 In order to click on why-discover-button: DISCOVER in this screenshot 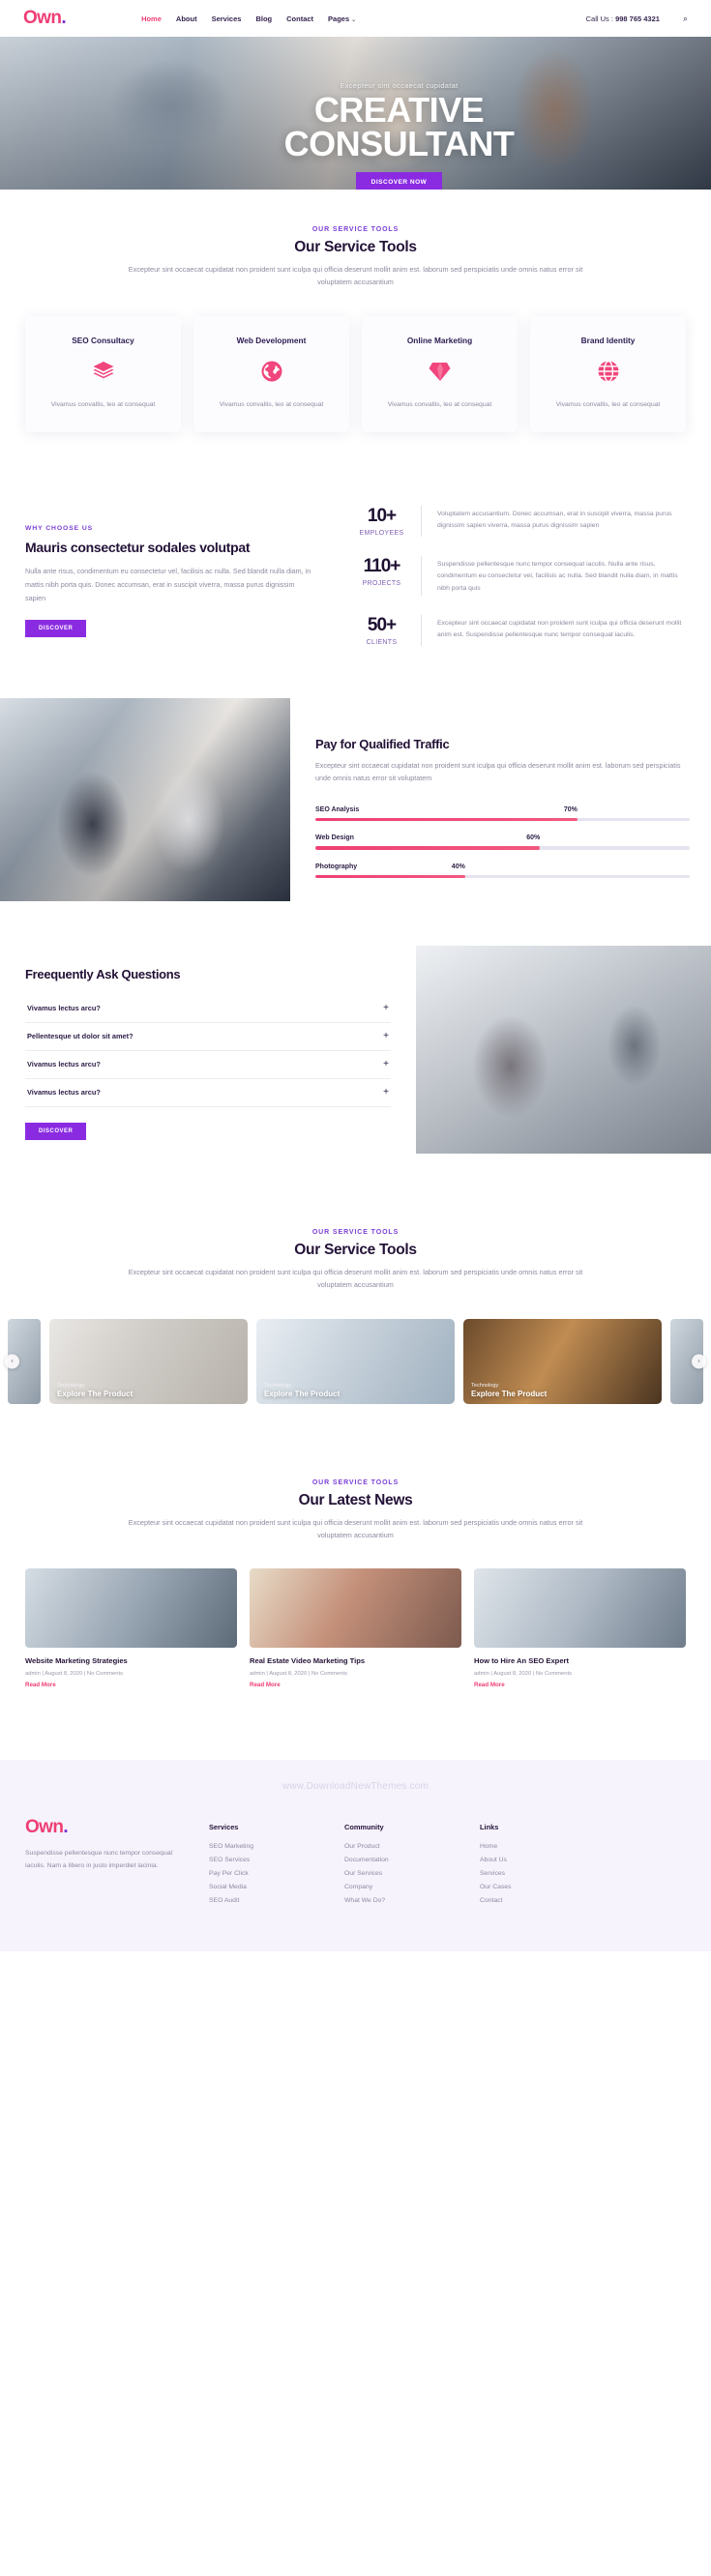, I will do `click(56, 629)`.